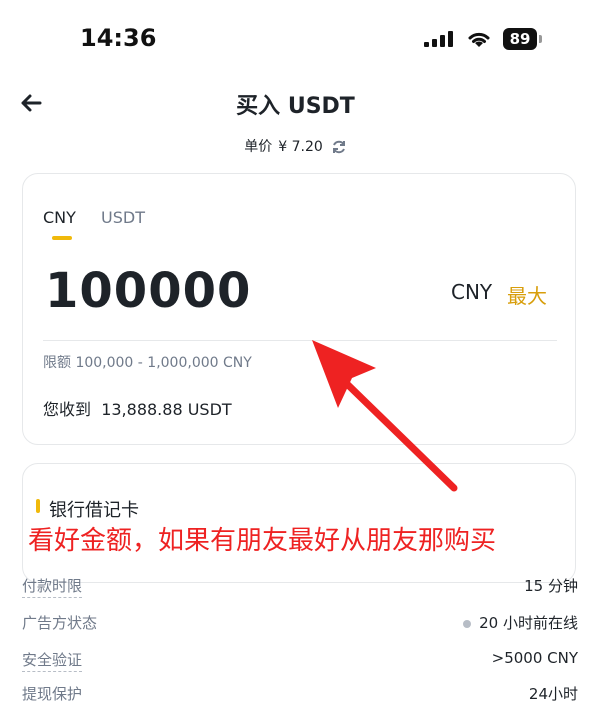 The height and width of the screenshot is (704, 591). Describe the element at coordinates (195, 291) in the screenshot. I see `amount-input` at that location.